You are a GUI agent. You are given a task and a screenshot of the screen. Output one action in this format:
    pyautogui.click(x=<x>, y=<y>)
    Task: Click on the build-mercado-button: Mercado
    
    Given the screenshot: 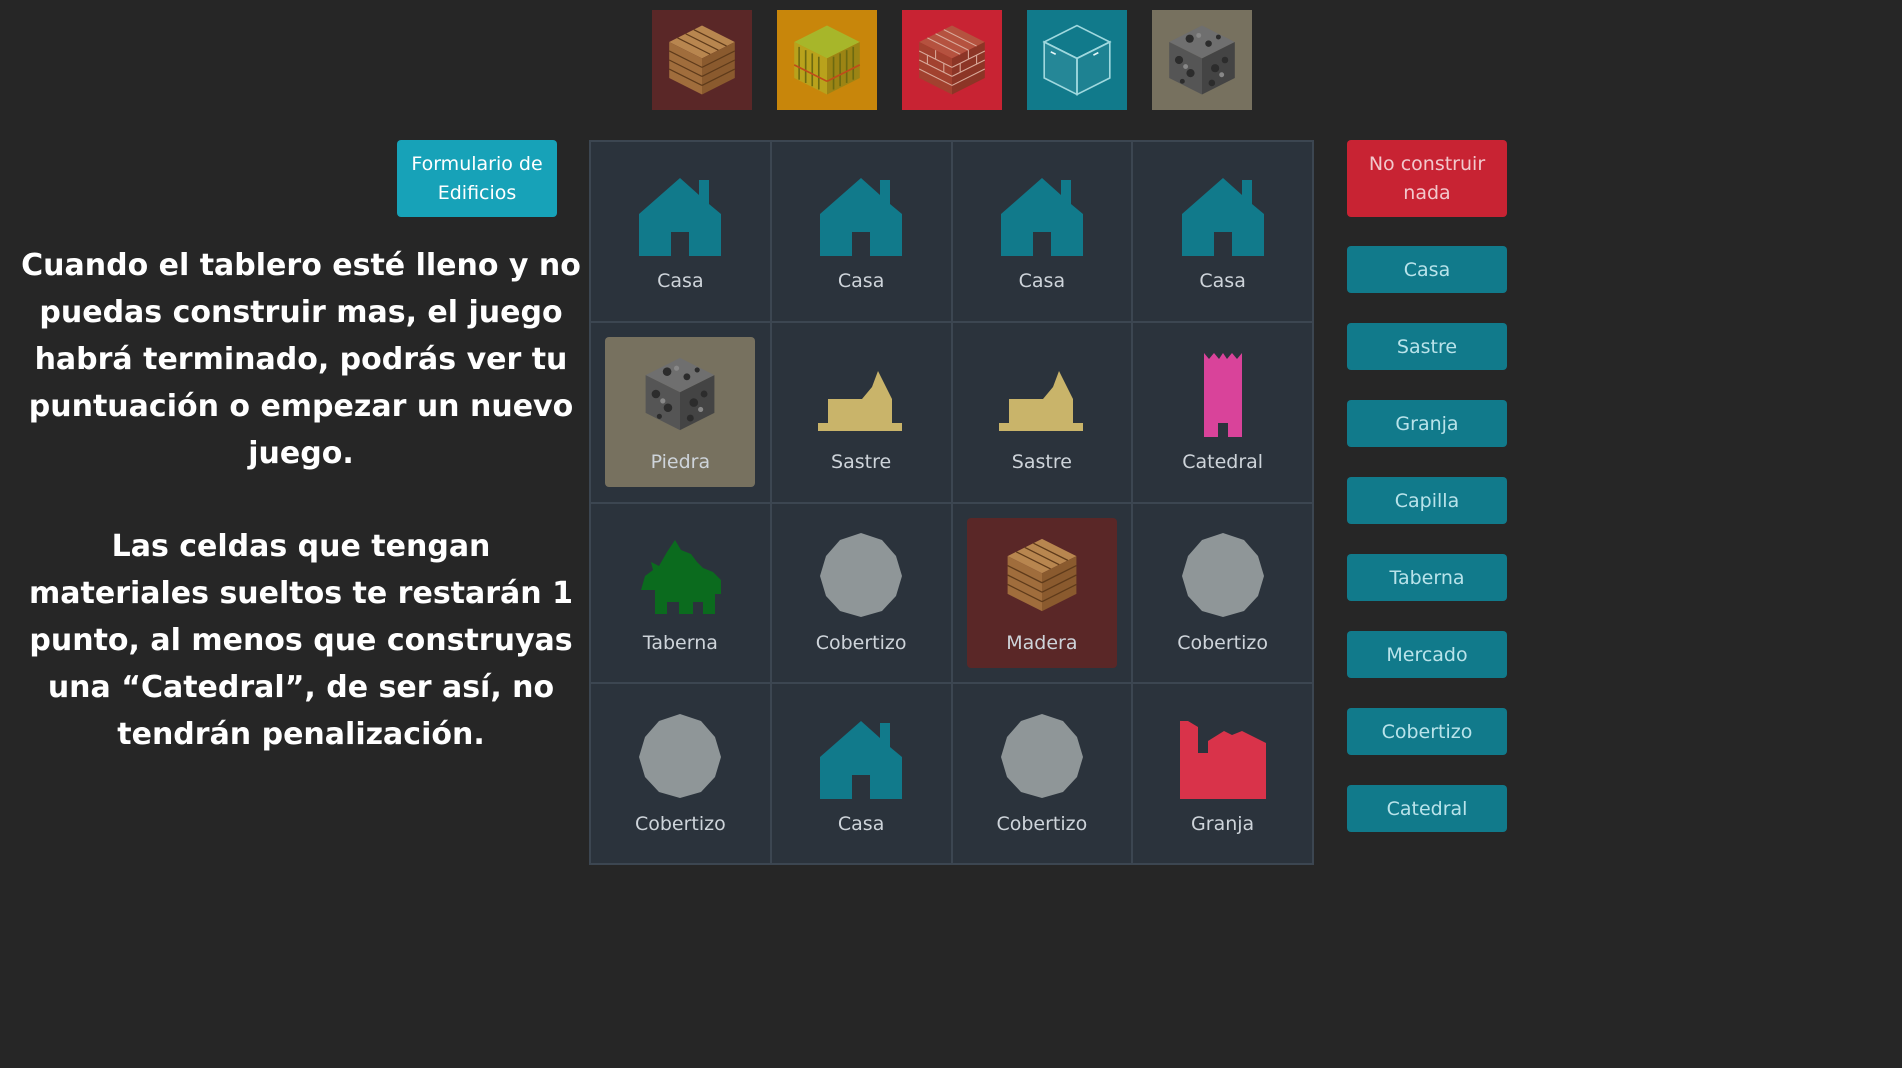 What is the action you would take?
    pyautogui.click(x=1427, y=654)
    